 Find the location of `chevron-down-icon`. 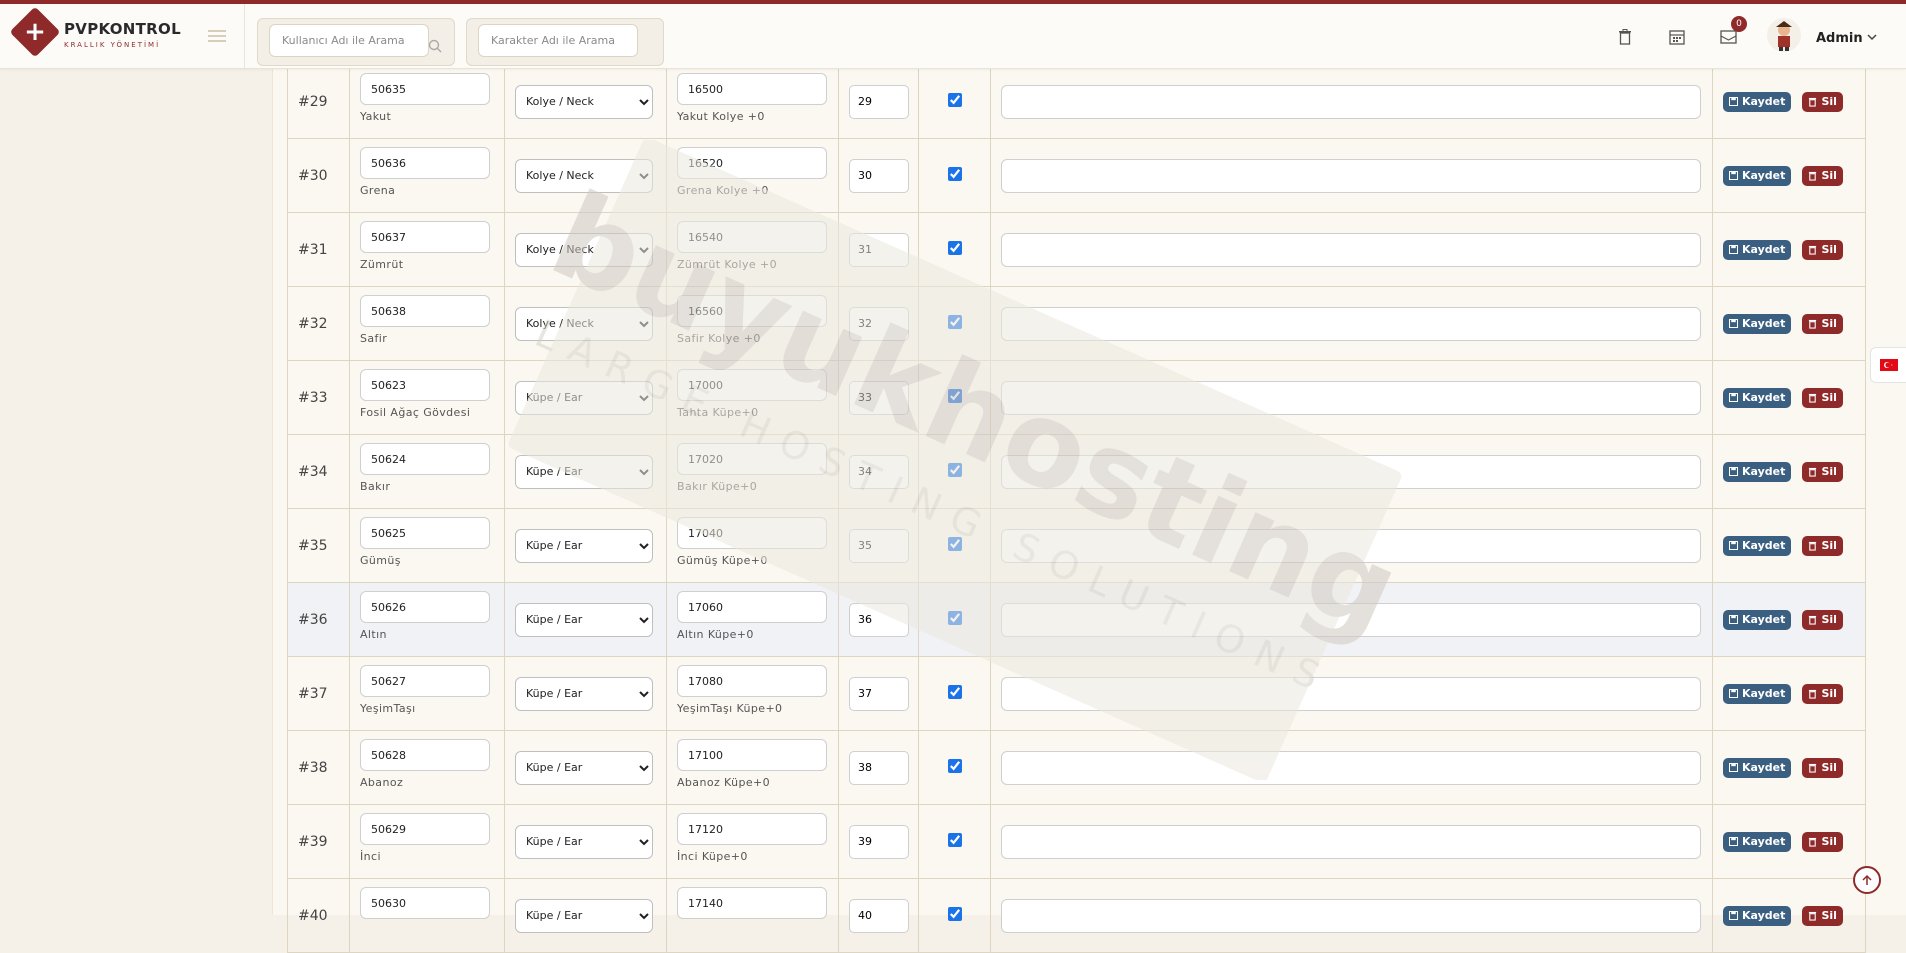

chevron-down-icon is located at coordinates (1872, 37).